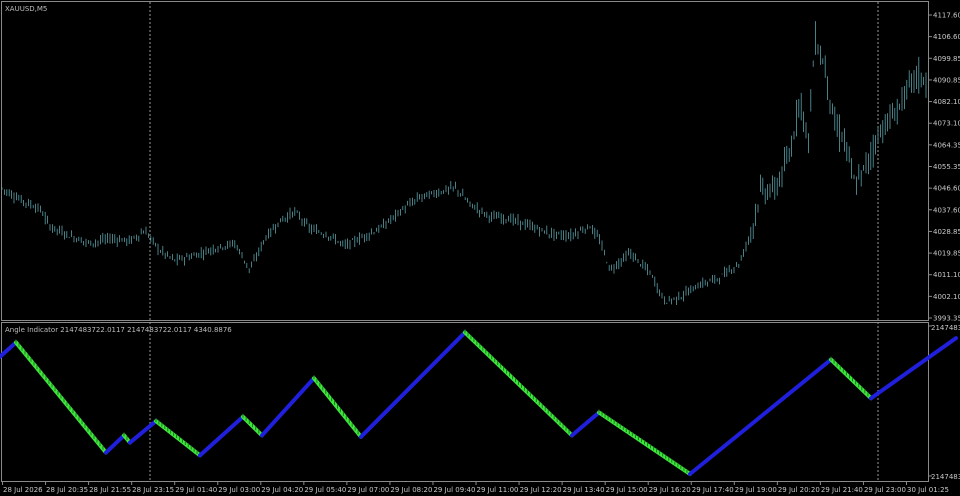  Describe the element at coordinates (946, 210) in the screenshot. I see `price-label: 4037.60` at that location.